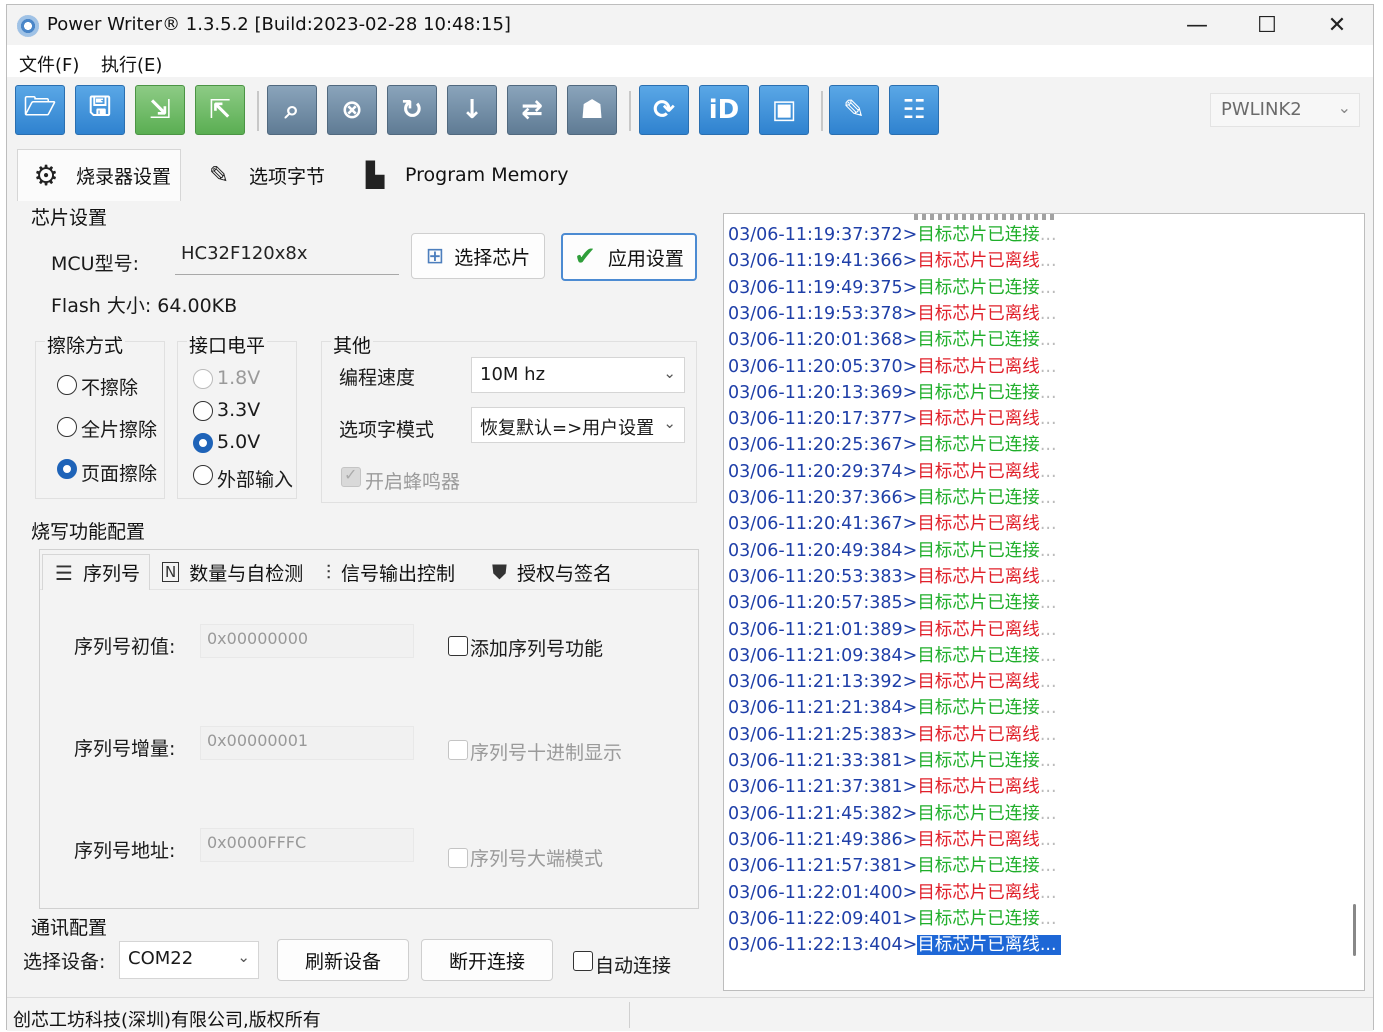 The image size is (1383, 1032). What do you see at coordinates (67, 469) in the screenshot?
I see `radio-page-erase` at bounding box center [67, 469].